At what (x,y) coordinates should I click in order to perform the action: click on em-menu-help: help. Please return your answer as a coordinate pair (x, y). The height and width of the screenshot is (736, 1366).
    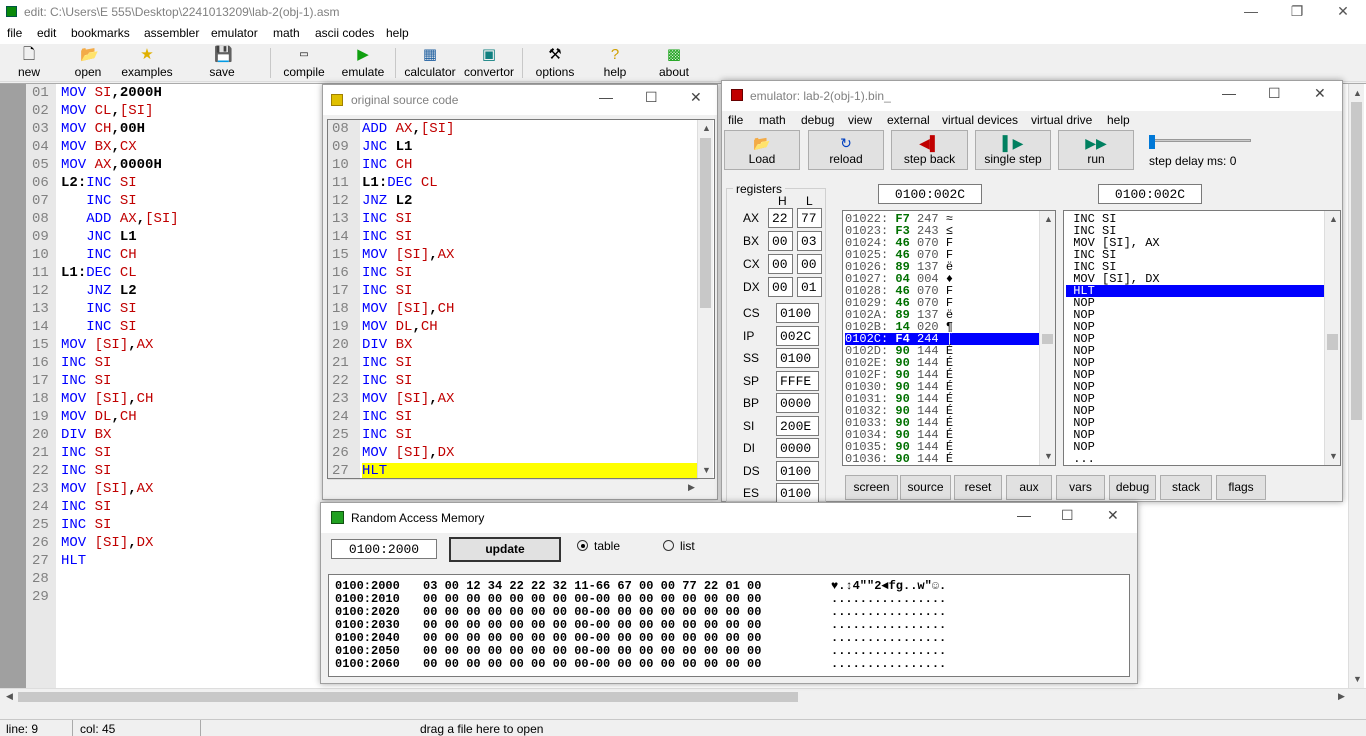
    Looking at the image, I should click on (1118, 120).